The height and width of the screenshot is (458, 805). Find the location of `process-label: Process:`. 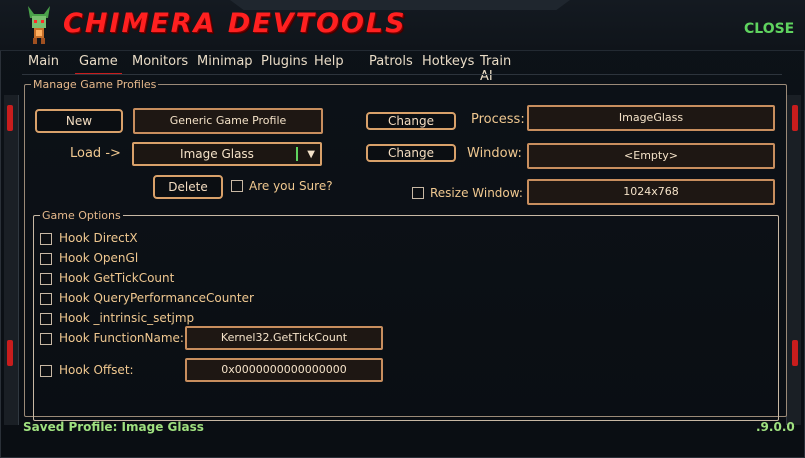

process-label: Process: is located at coordinates (498, 119).